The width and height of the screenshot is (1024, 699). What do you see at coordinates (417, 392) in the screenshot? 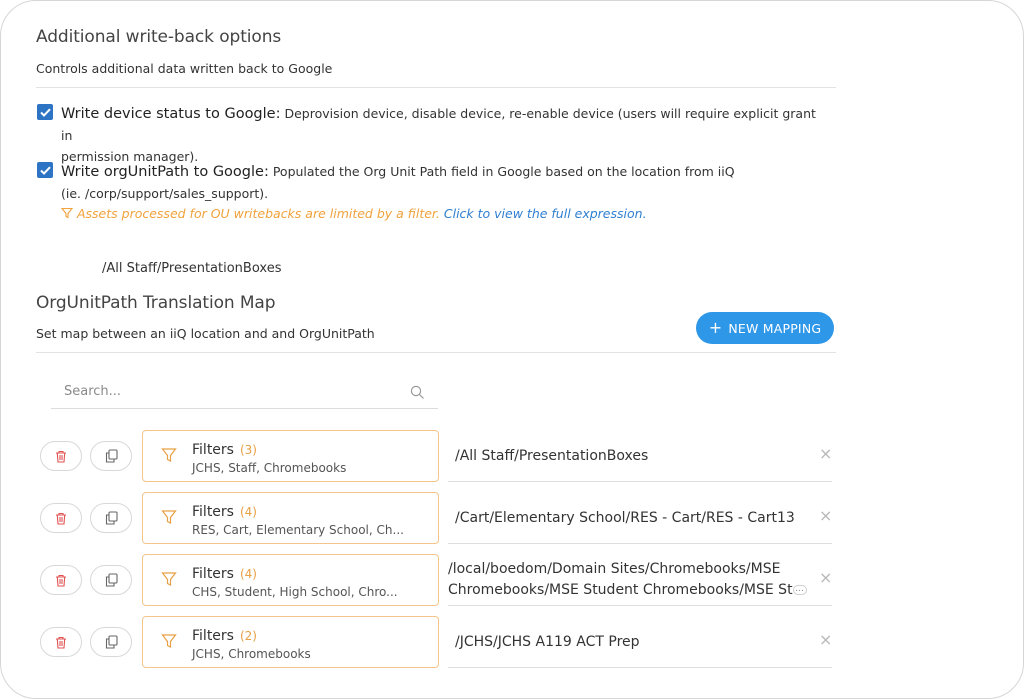
I see `search-icon` at bounding box center [417, 392].